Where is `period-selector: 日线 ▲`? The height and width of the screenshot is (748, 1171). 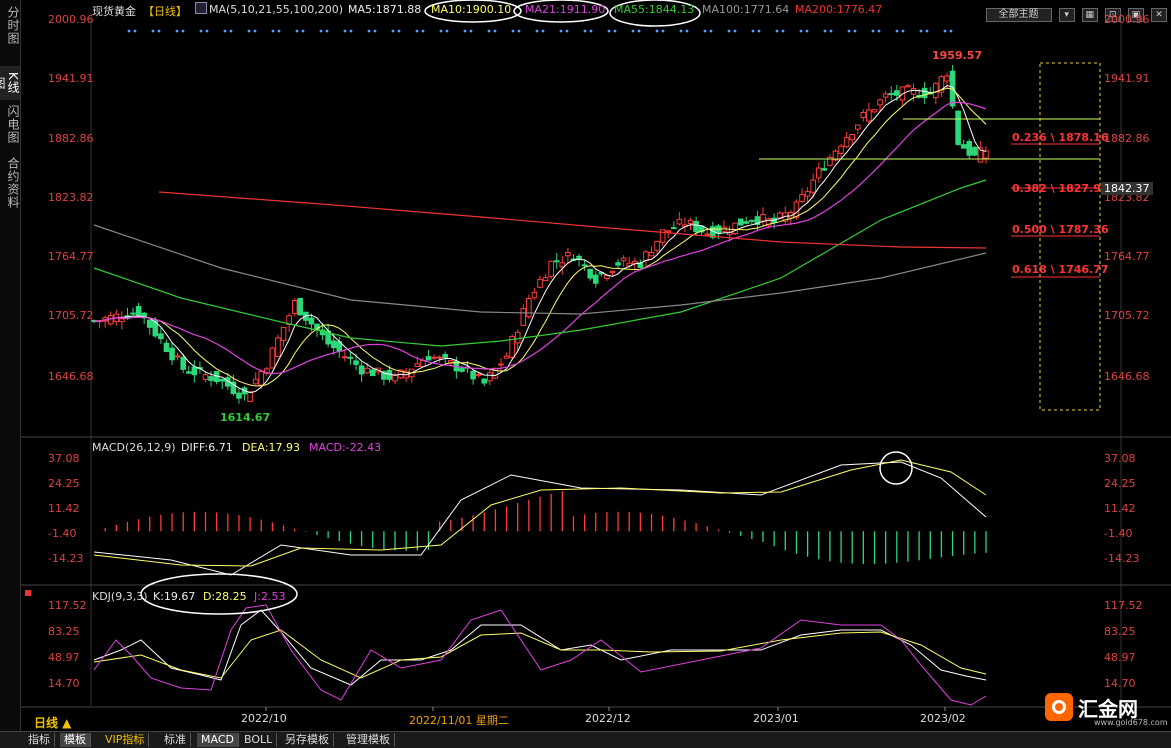
period-selector: 日线 ▲ is located at coordinates (52, 722).